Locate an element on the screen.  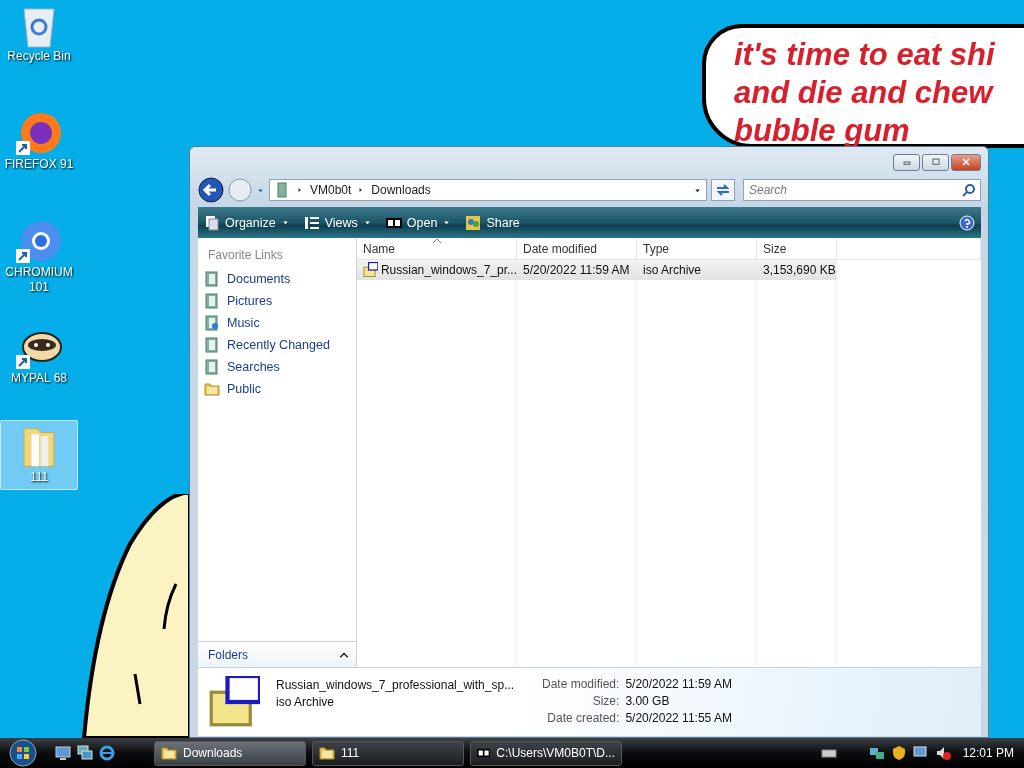
taskbar-button: 111 is located at coordinates (388, 753).